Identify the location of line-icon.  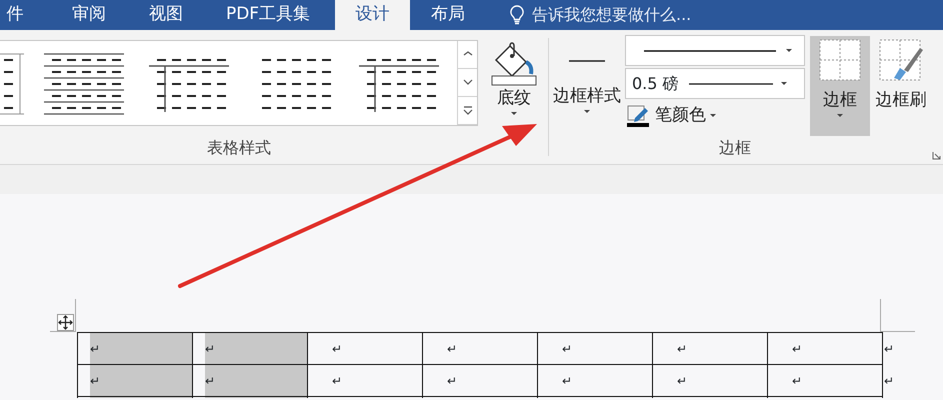
(587, 61).